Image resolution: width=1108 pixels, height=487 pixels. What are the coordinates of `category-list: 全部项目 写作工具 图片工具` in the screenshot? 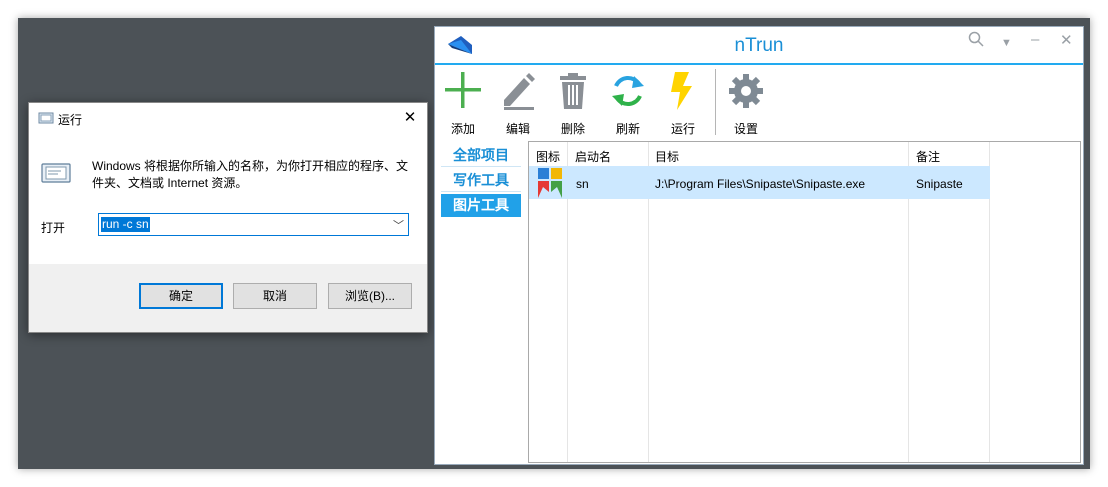 It's located at (482, 181).